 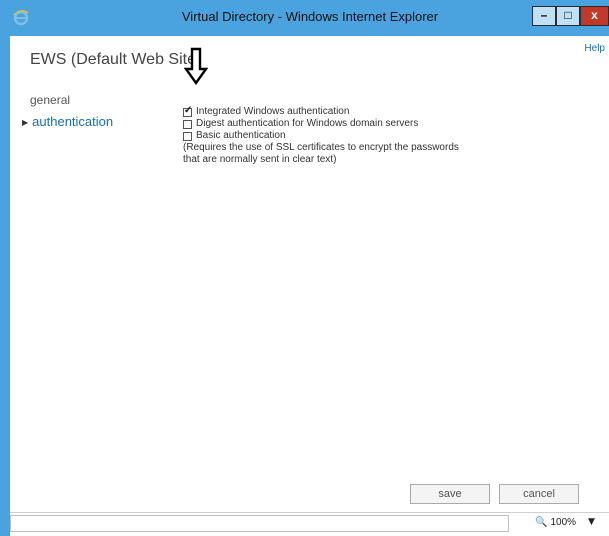 What do you see at coordinates (594, 16) in the screenshot?
I see `close-button: x` at bounding box center [594, 16].